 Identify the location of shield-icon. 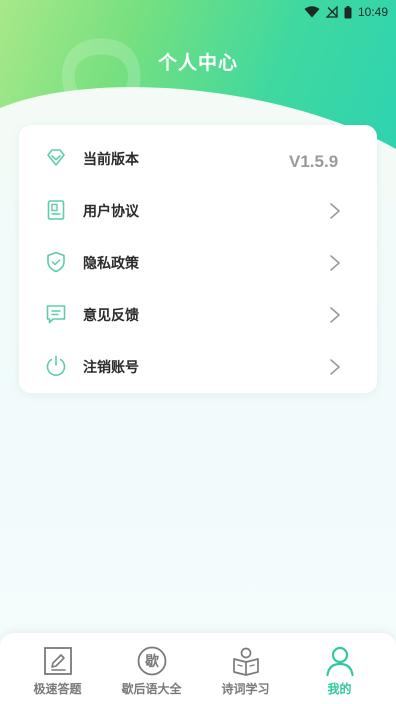
(56, 262).